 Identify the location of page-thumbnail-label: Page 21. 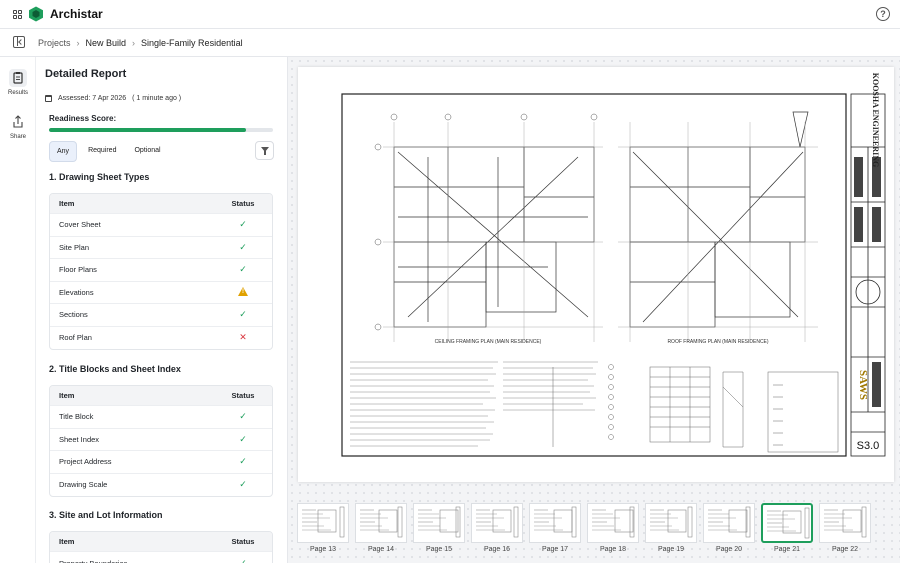
(787, 549).